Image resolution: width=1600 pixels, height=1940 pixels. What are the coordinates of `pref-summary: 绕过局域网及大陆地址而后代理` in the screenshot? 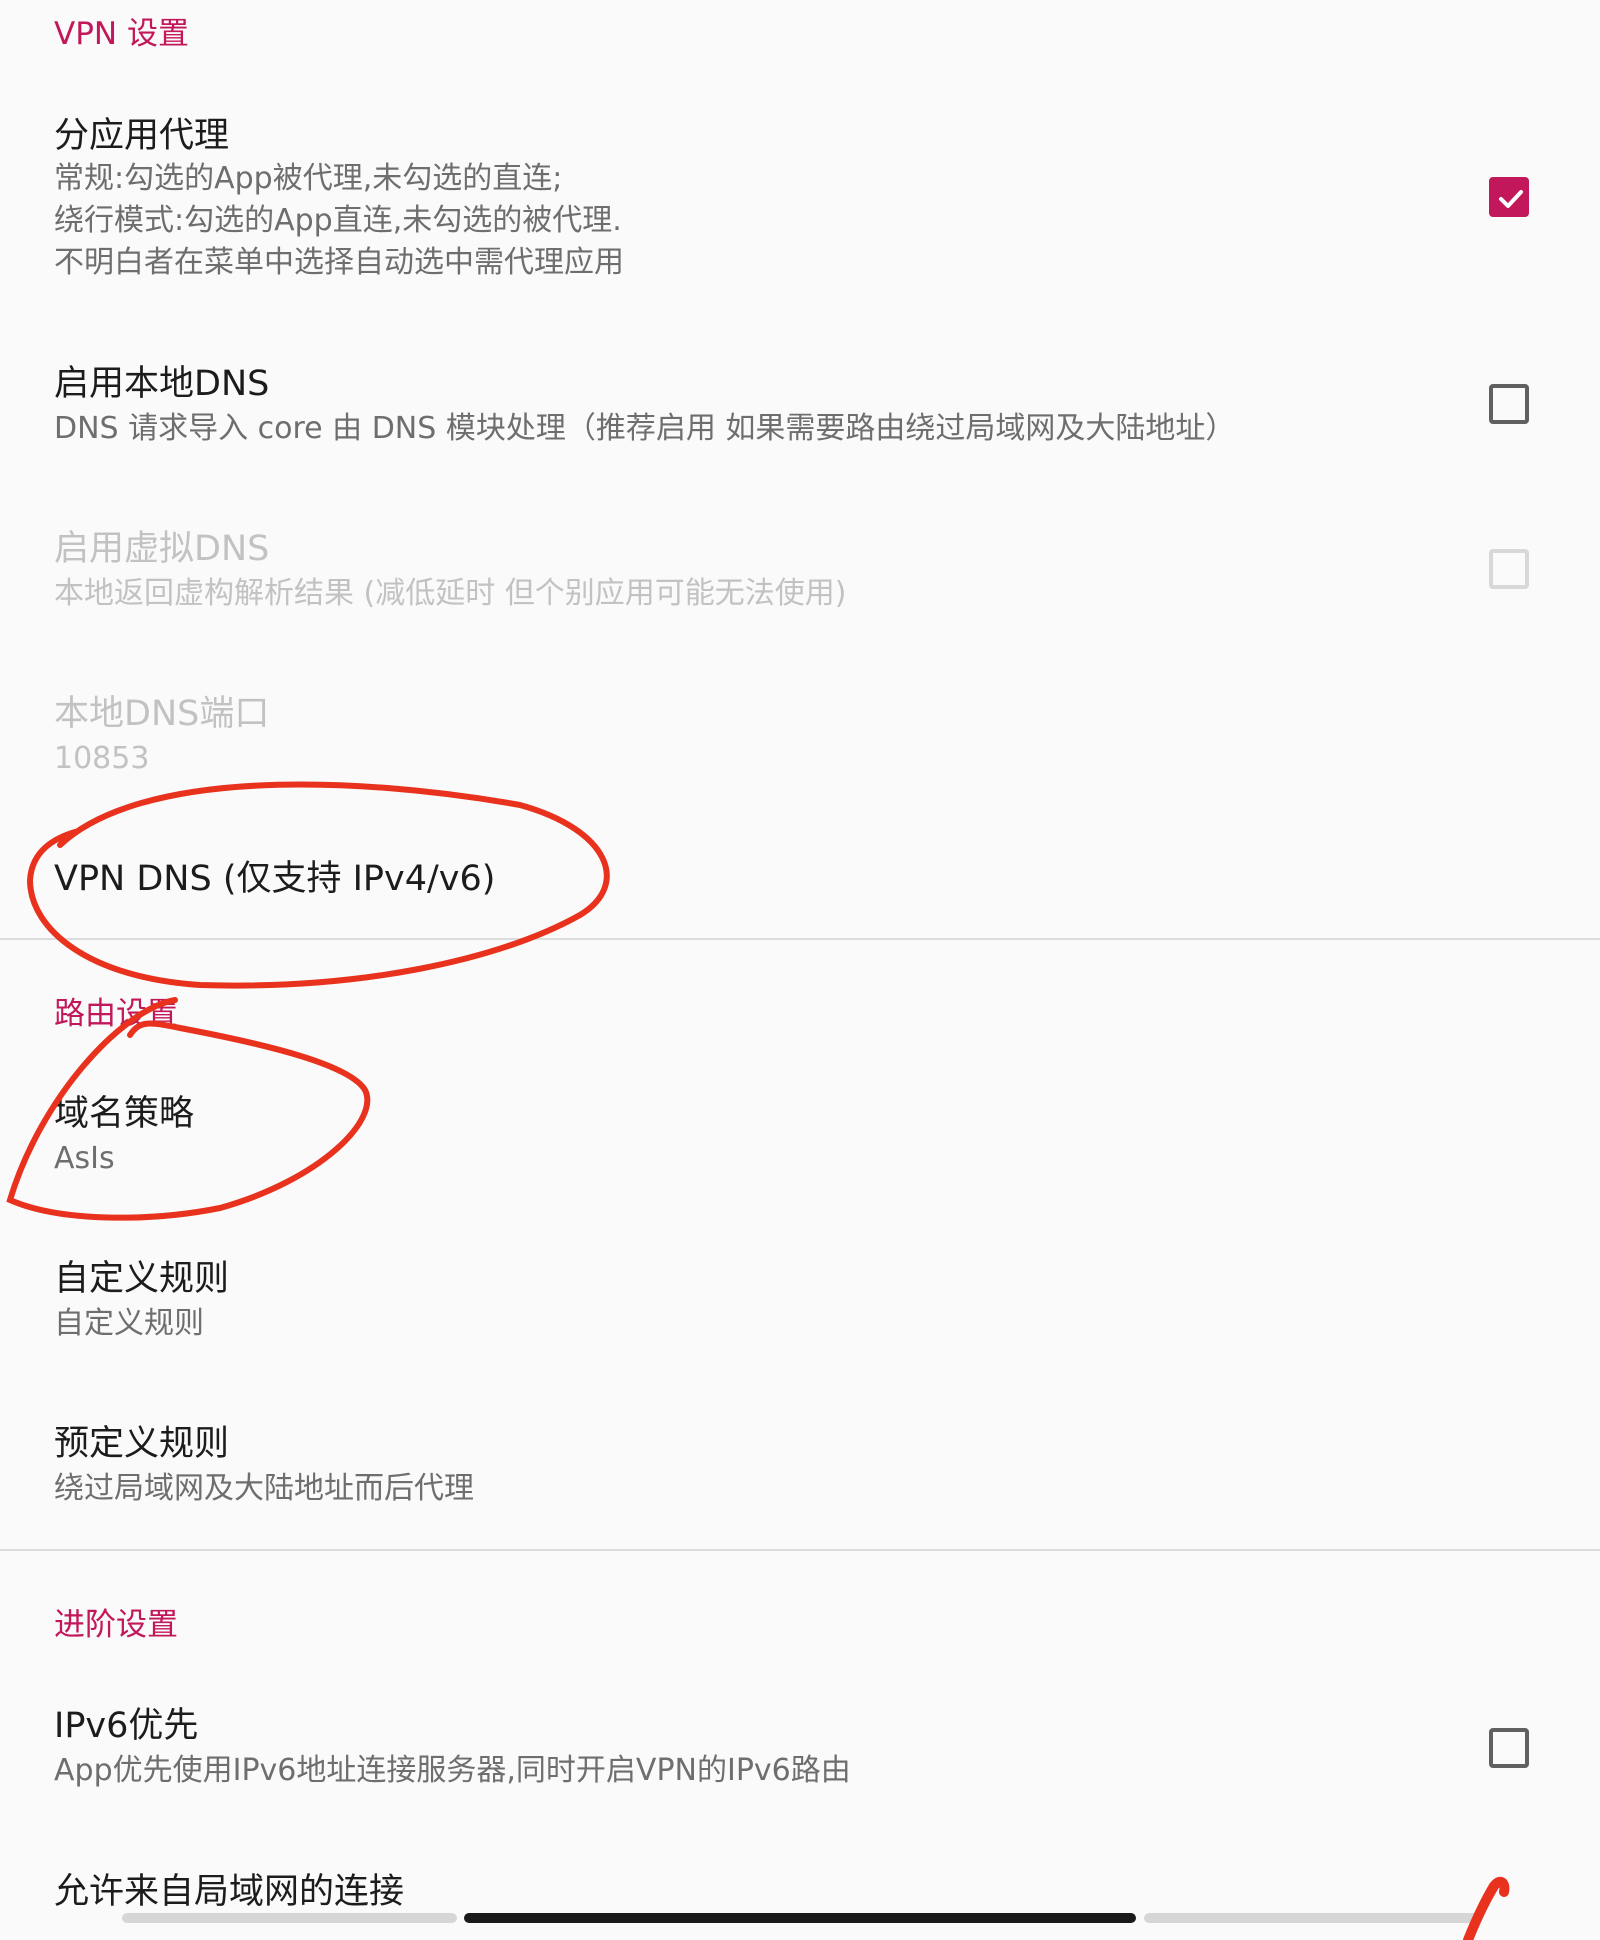 It's located at (264, 1488).